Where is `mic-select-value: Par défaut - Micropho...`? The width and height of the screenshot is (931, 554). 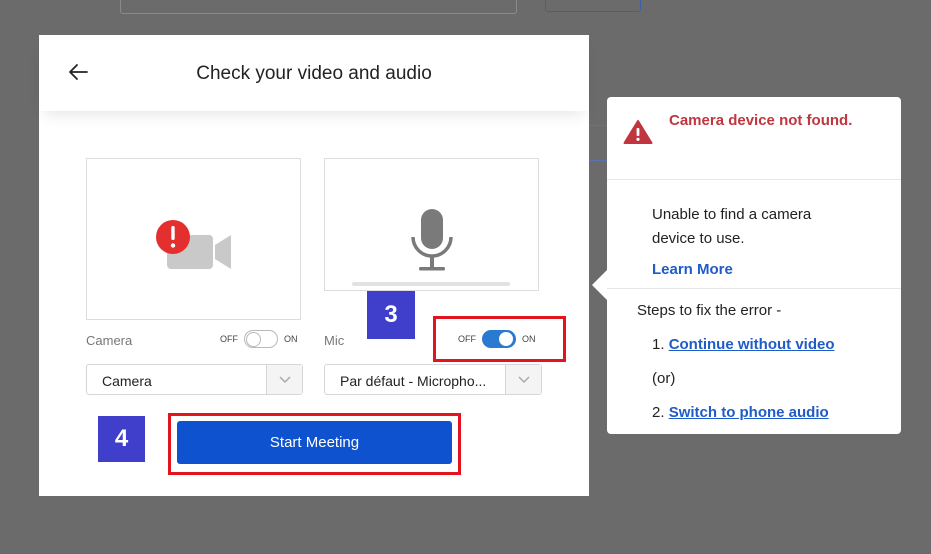 mic-select-value: Par défaut - Micropho... is located at coordinates (413, 381).